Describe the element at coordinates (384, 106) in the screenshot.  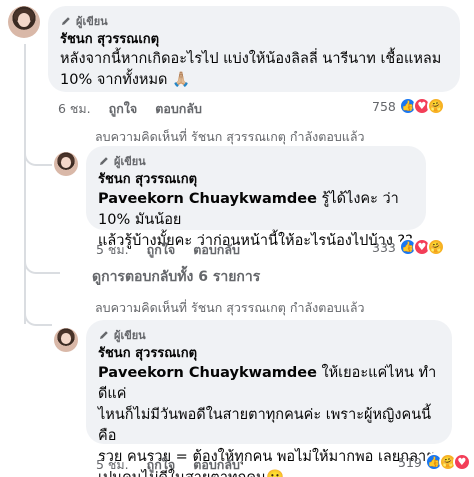
I see `reaction-count: 758` at that location.